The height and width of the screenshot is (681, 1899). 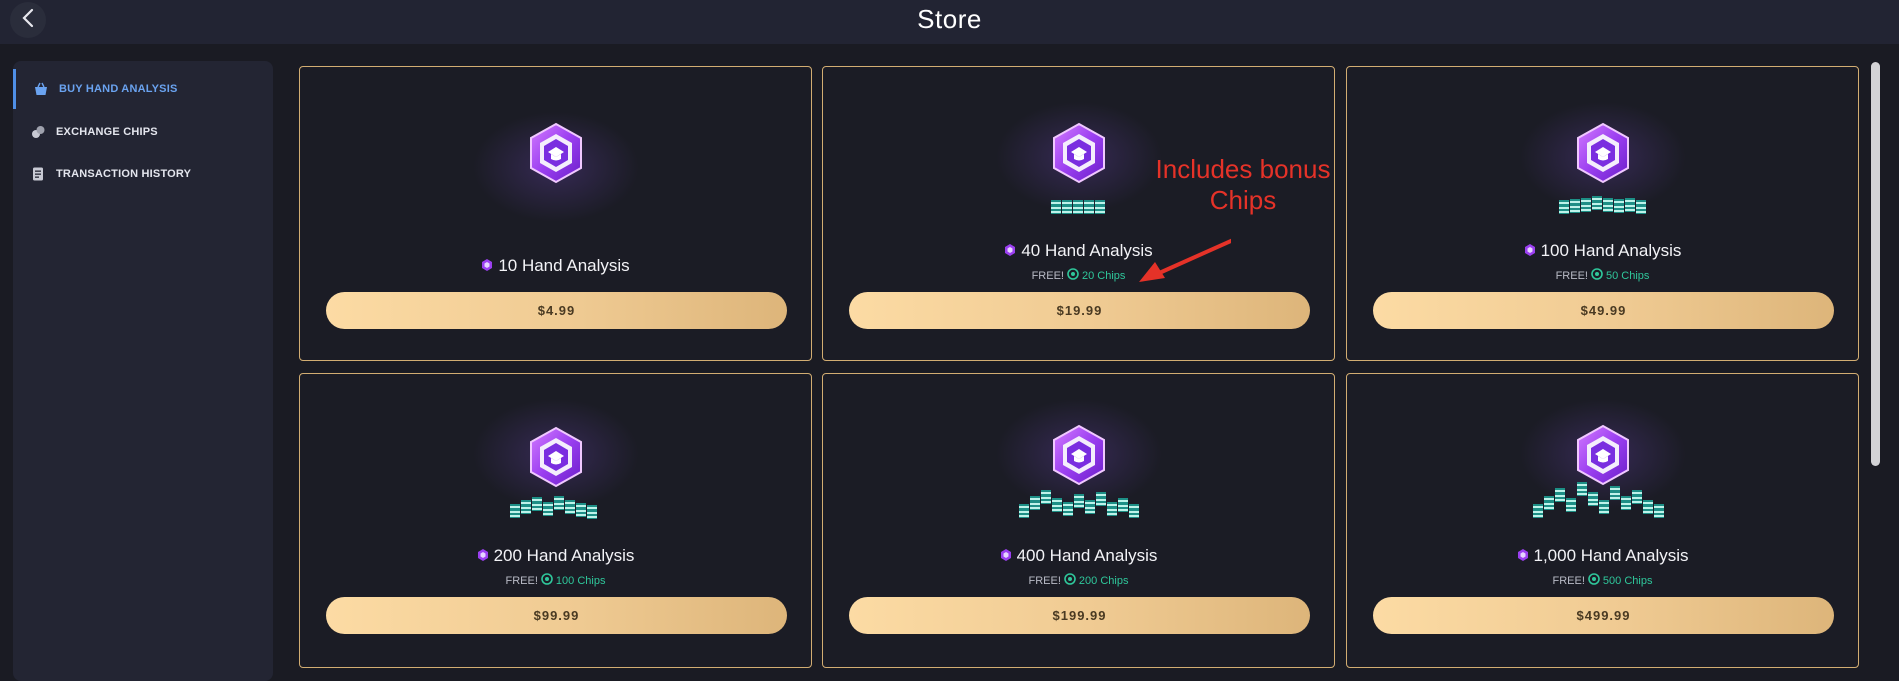 I want to click on card-title-text: 200 Hand Analysis, so click(x=564, y=555).